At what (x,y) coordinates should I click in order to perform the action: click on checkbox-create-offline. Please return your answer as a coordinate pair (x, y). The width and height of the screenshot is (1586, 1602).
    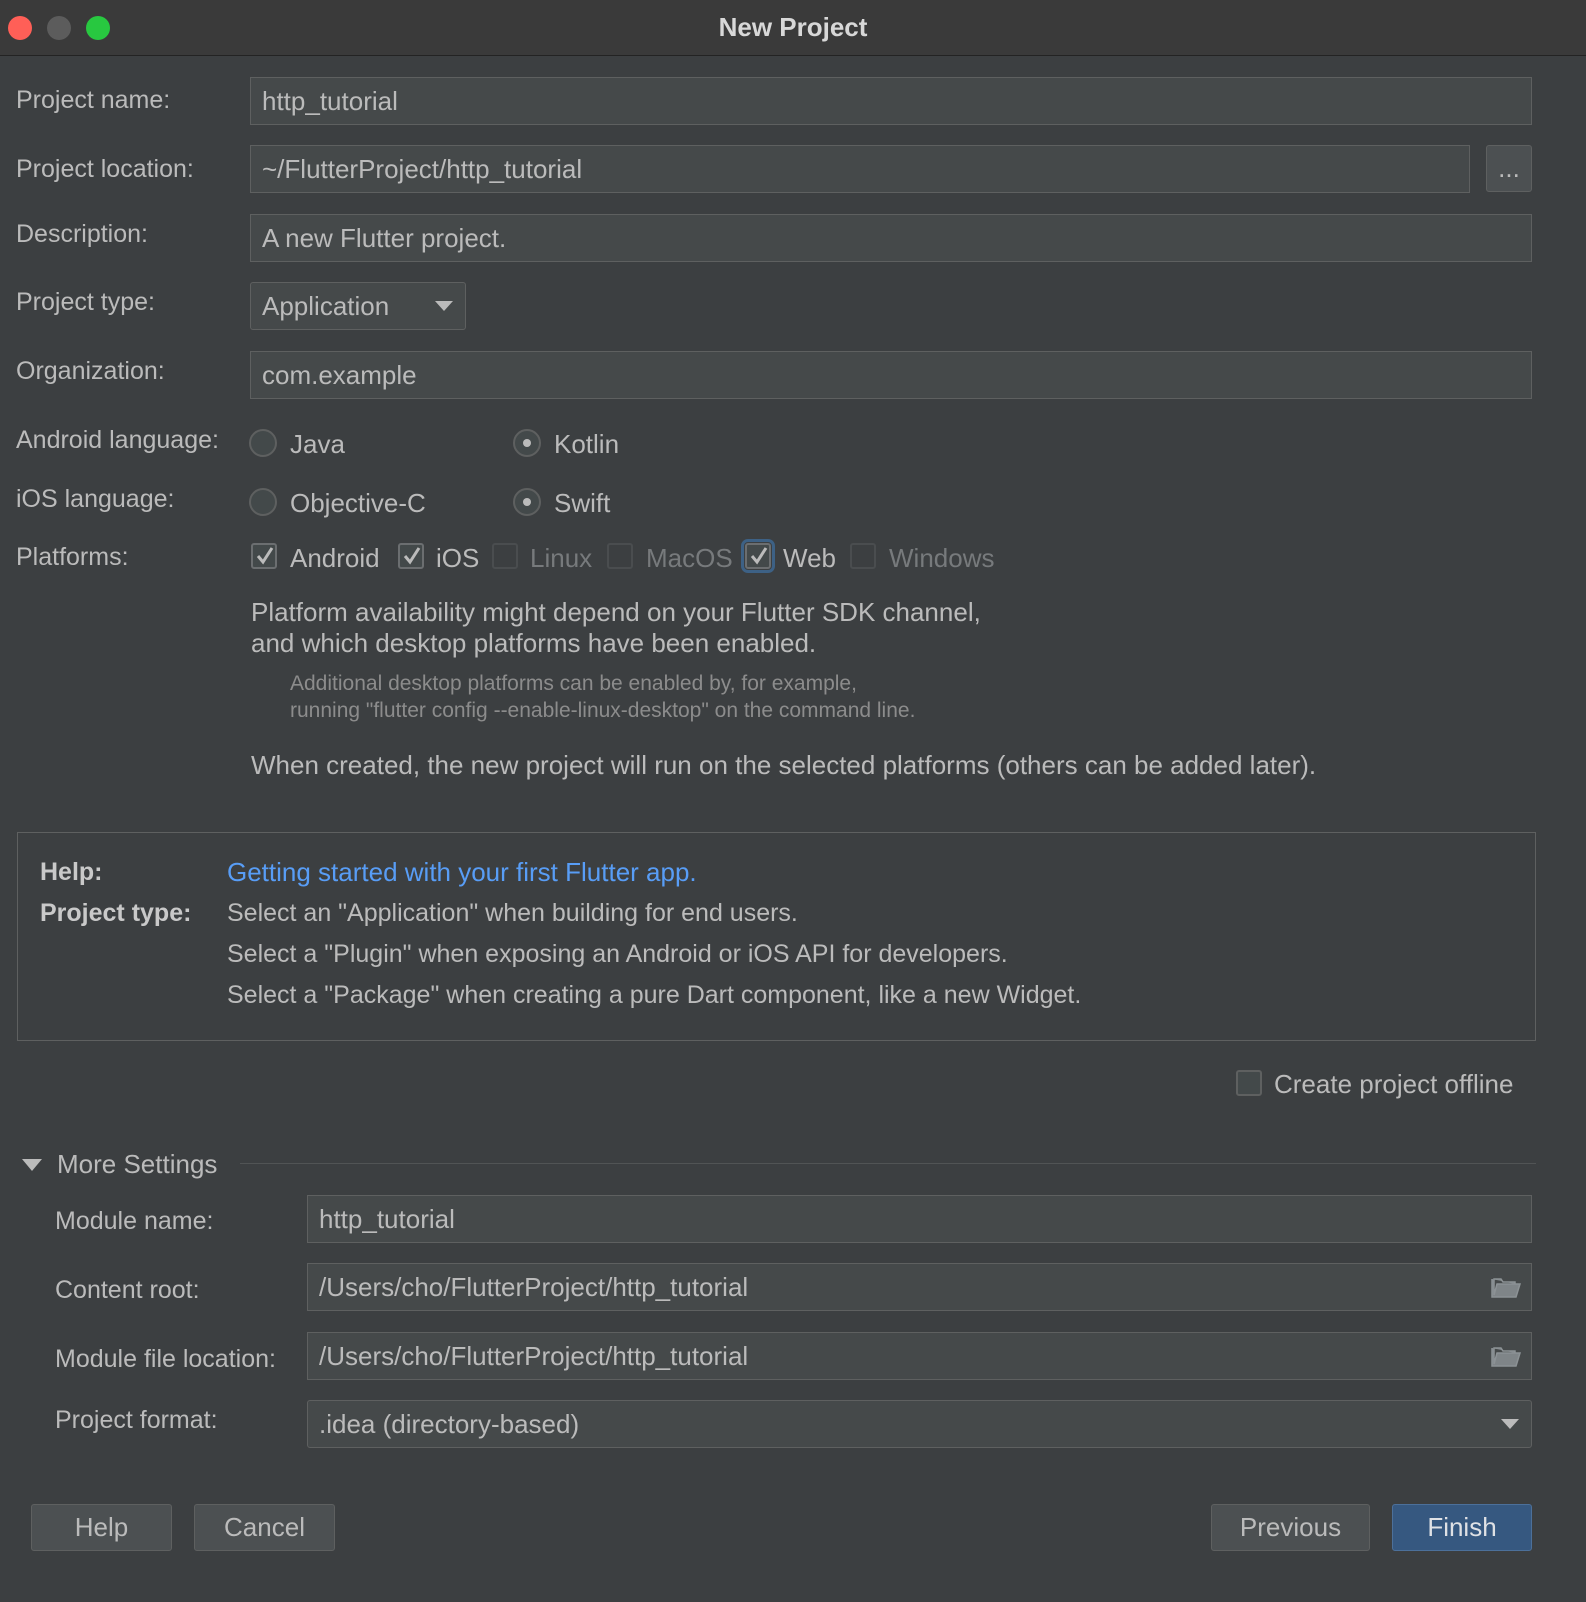
    Looking at the image, I should click on (1249, 1083).